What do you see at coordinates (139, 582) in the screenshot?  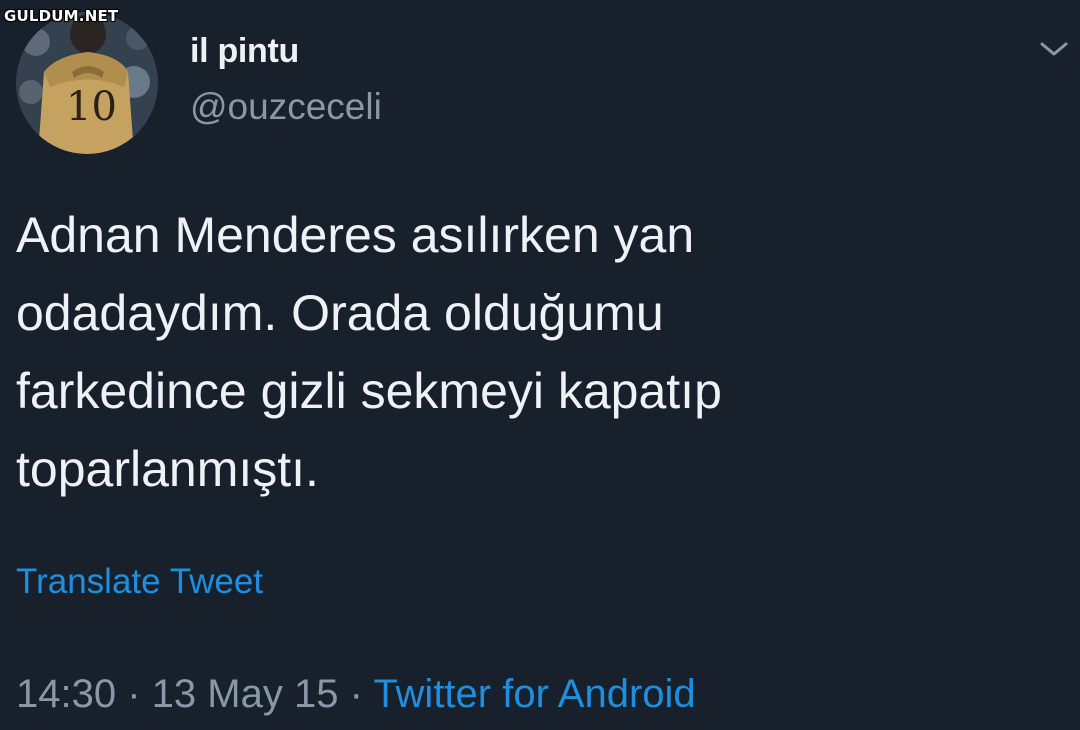 I see `translate-tweet-link: Translate Tweet` at bounding box center [139, 582].